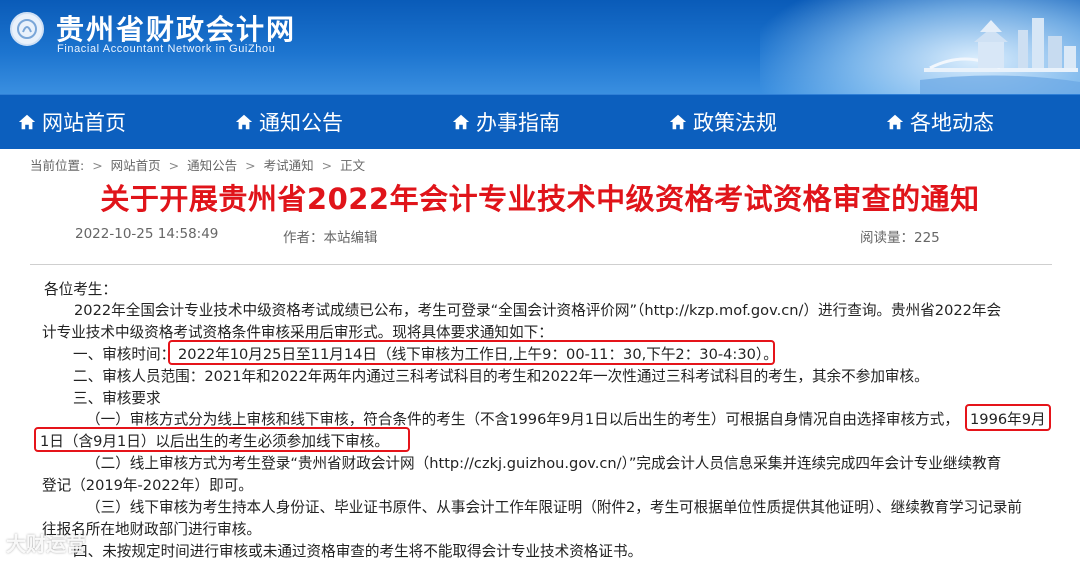  Describe the element at coordinates (57, 165) in the screenshot. I see `breadcrumb-prefix: 当前位置:` at that location.